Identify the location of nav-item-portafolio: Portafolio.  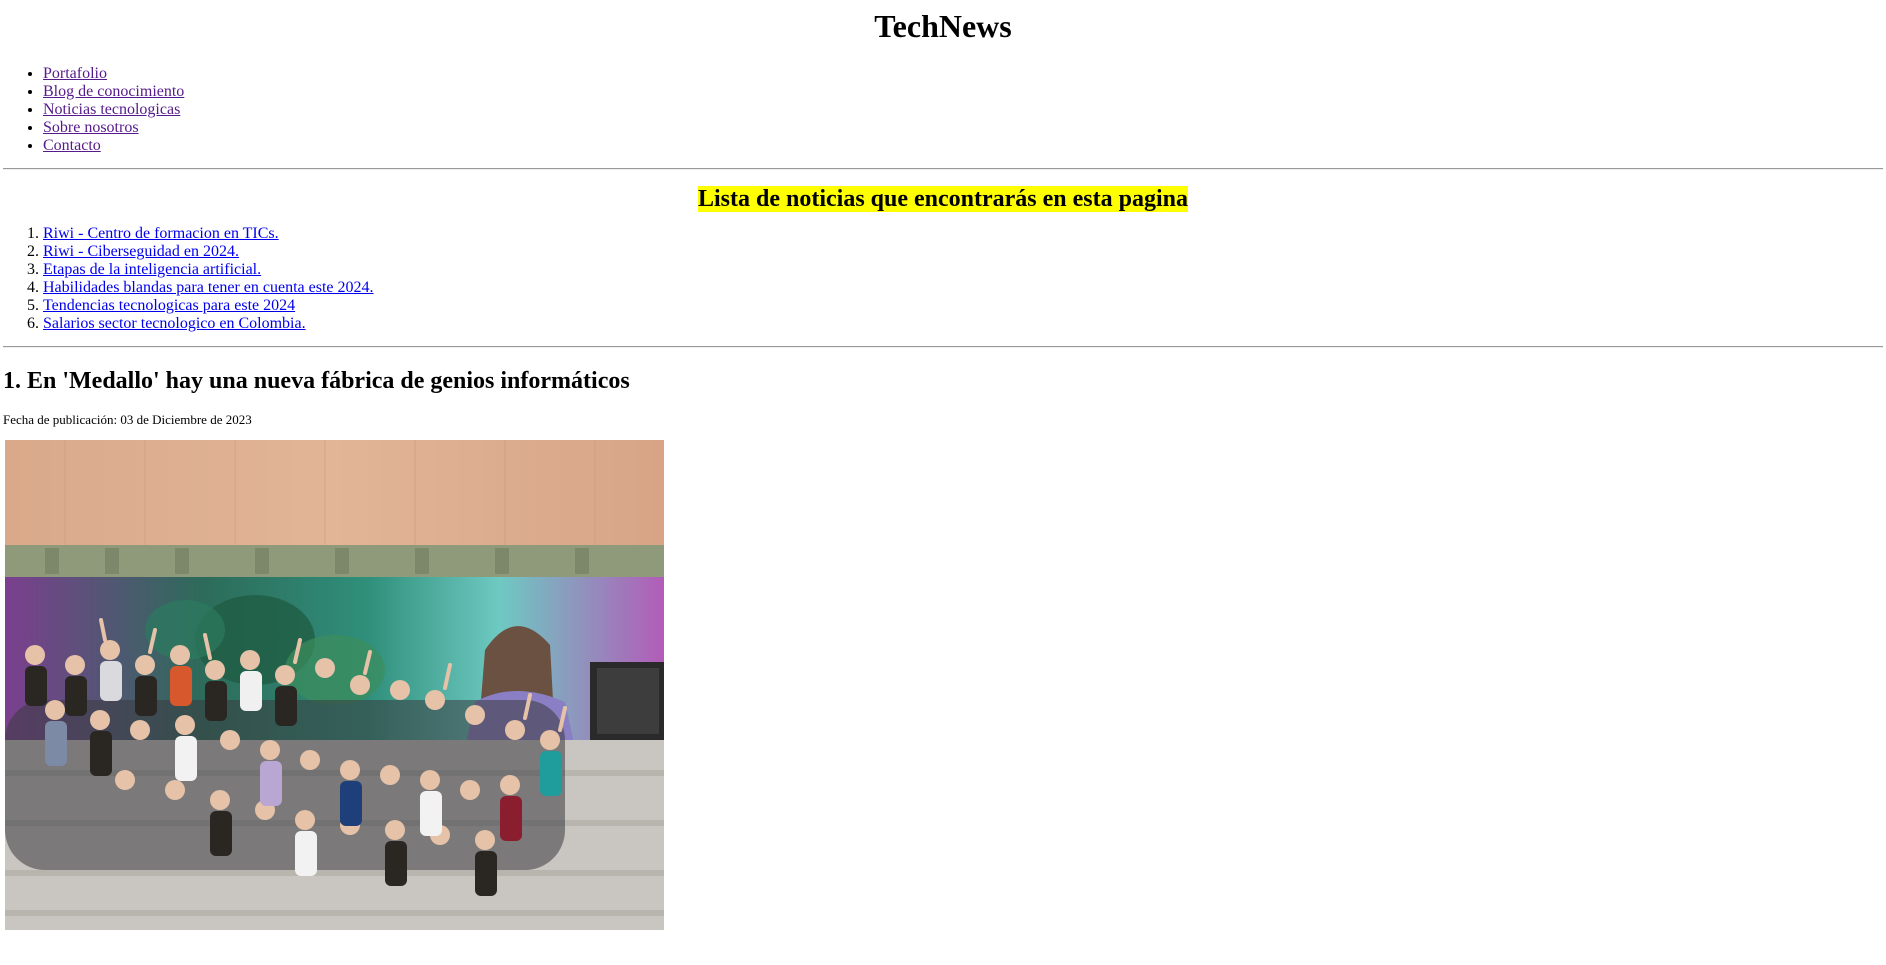
(963, 74).